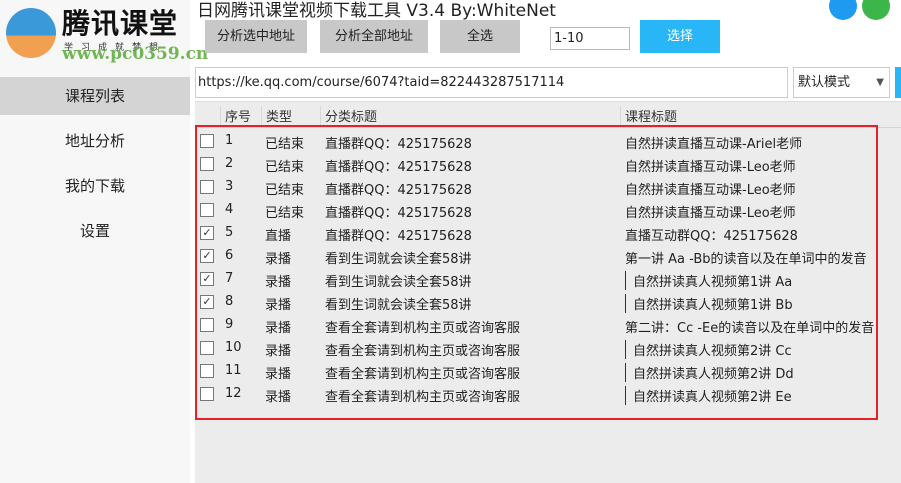 This screenshot has width=901, height=483. What do you see at coordinates (535, 394) in the screenshot?
I see `table-row: 12 录播 查看全套请到机构主页或咨询客服 自然拼读真人视频第2讲 Ee` at bounding box center [535, 394].